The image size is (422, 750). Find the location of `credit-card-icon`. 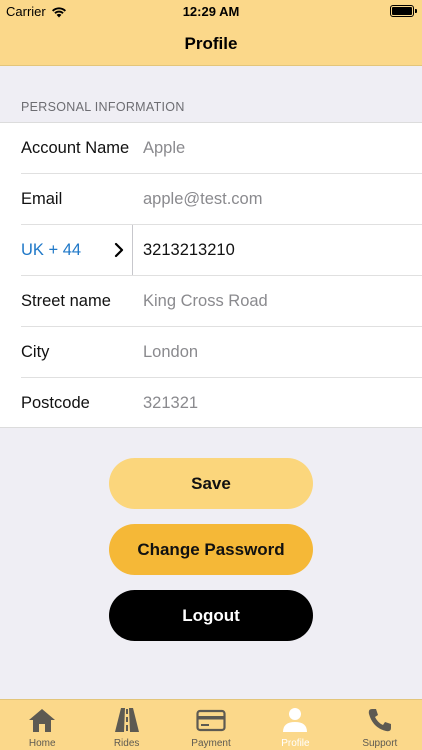

credit-card-icon is located at coordinates (211, 720).